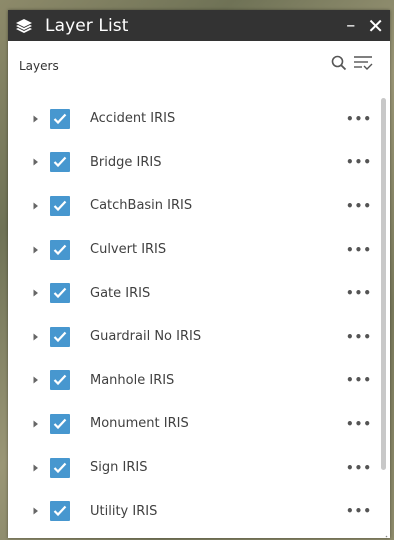 This screenshot has height=540, width=394. Describe the element at coordinates (199, 293) in the screenshot. I see `layer-row: Gate IRIS •••` at that location.